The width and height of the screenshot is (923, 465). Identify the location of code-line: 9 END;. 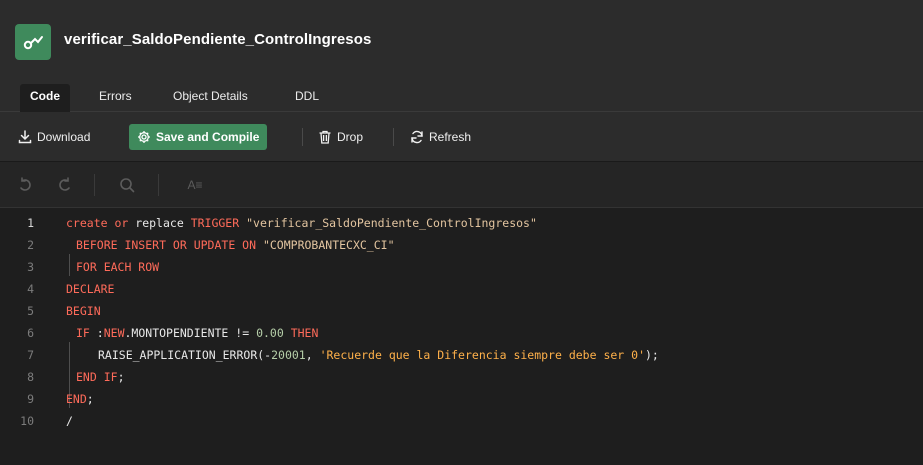
(461, 399).